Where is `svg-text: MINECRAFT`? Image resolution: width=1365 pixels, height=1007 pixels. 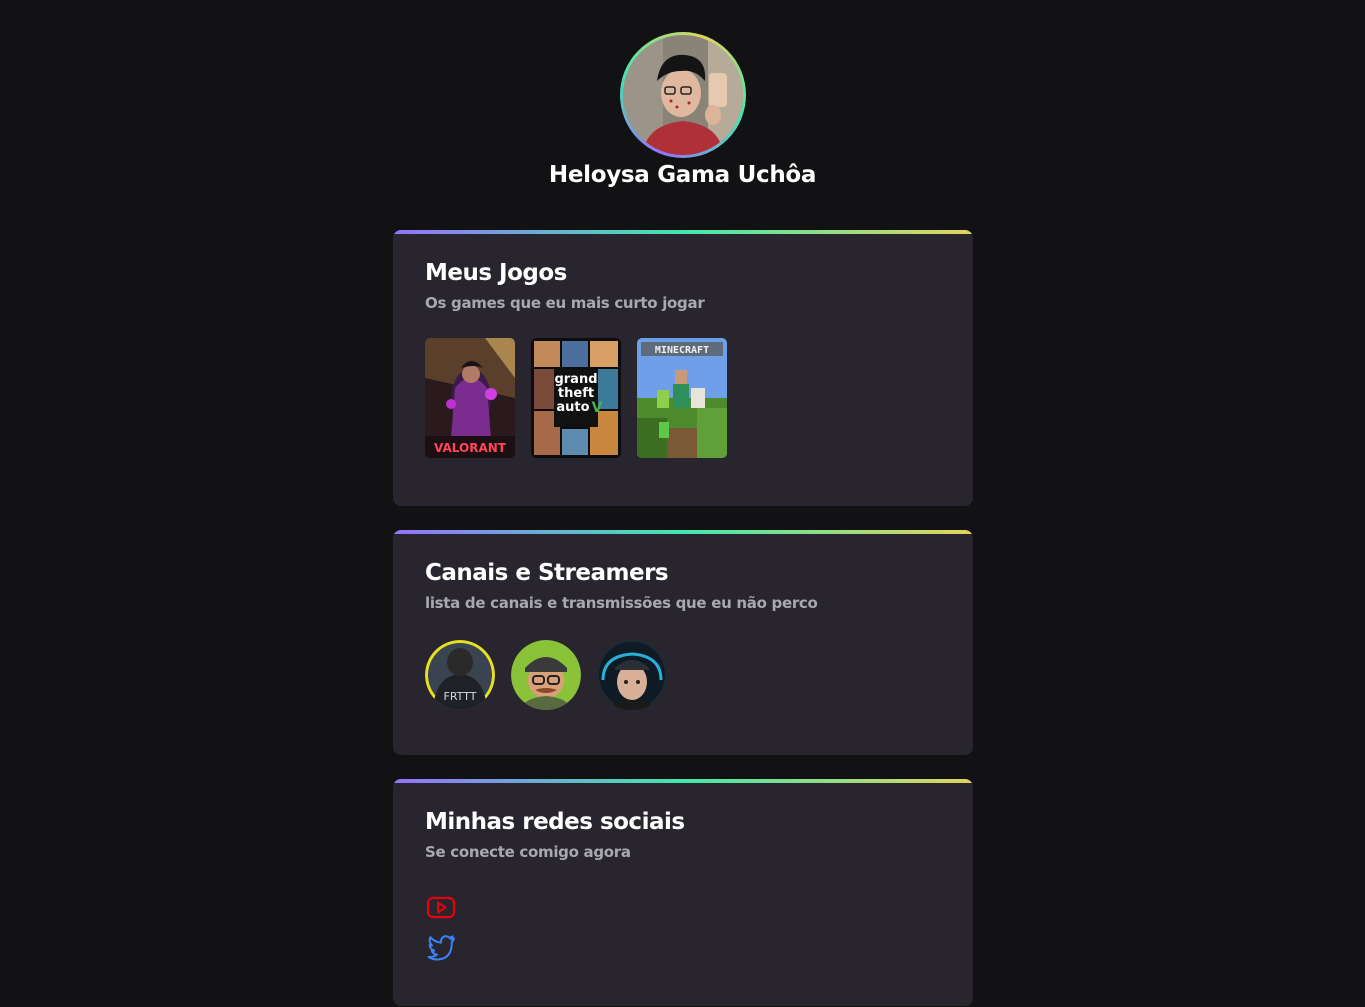 svg-text: MINECRAFT is located at coordinates (682, 350).